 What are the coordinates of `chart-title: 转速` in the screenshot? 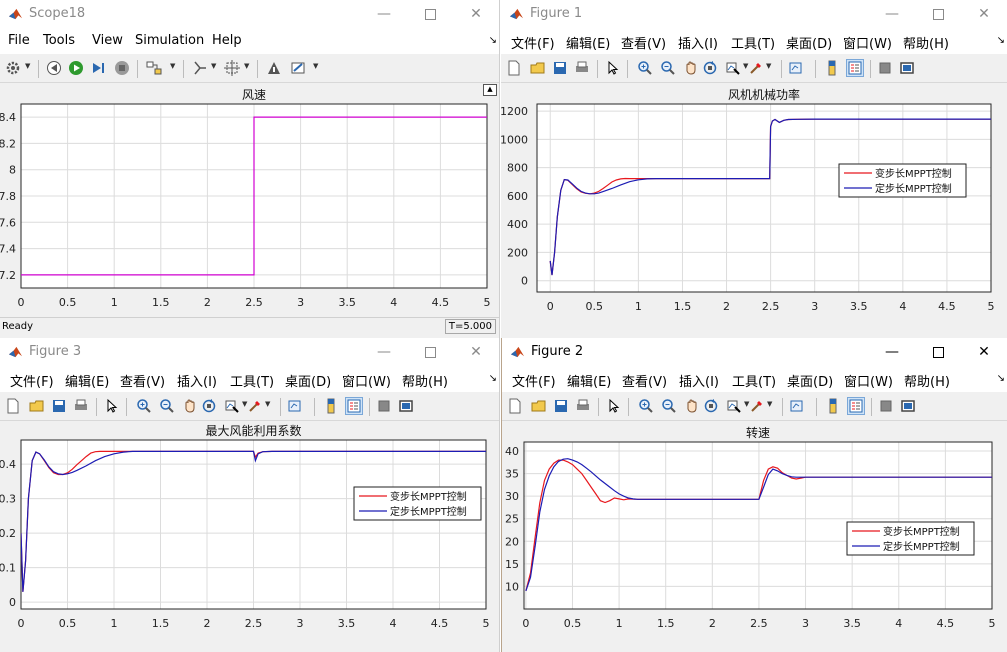 It's located at (758, 432).